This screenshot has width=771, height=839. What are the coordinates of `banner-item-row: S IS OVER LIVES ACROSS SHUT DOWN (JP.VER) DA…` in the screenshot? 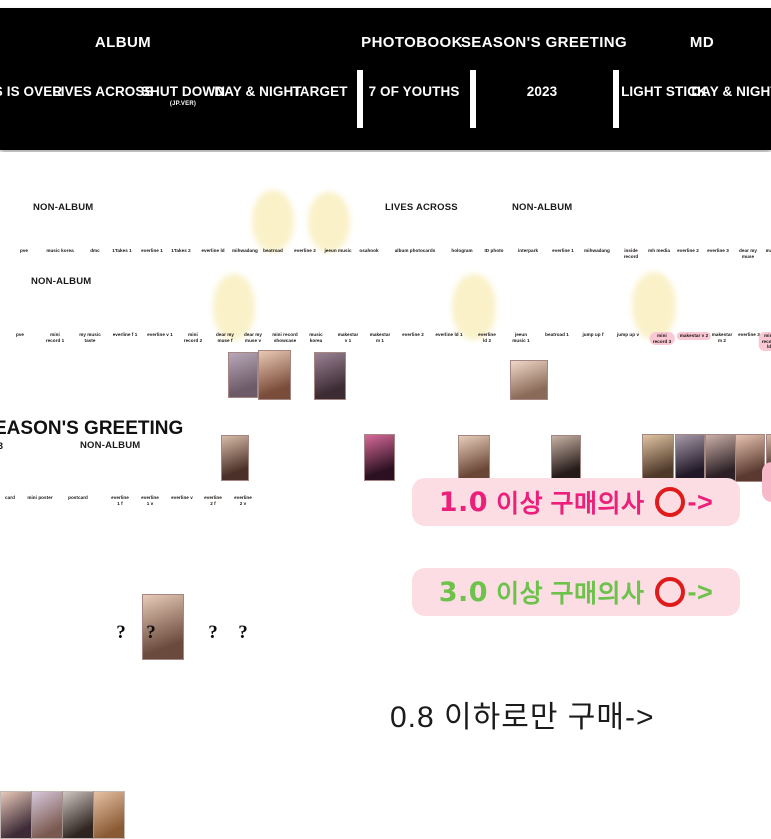 It's located at (385, 94).